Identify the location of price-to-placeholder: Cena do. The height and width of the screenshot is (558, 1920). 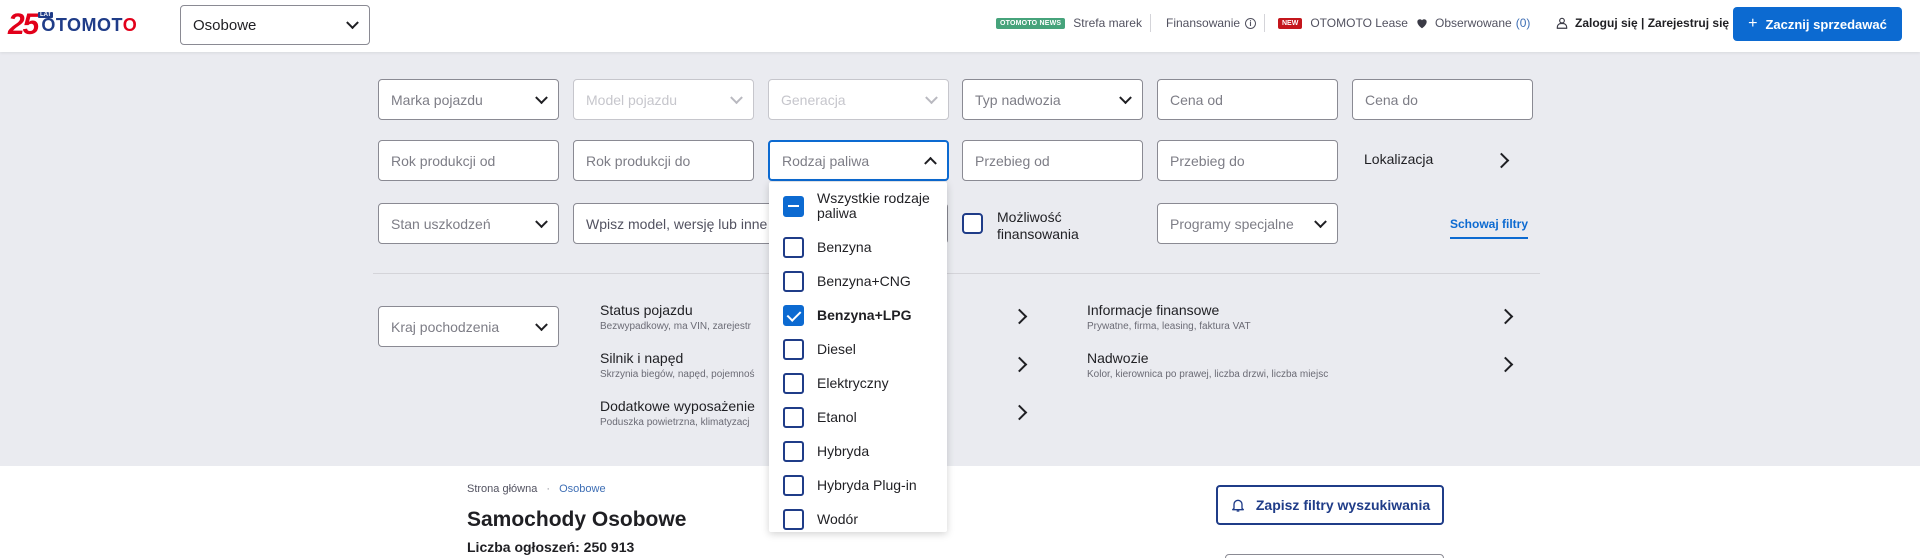
(1391, 99).